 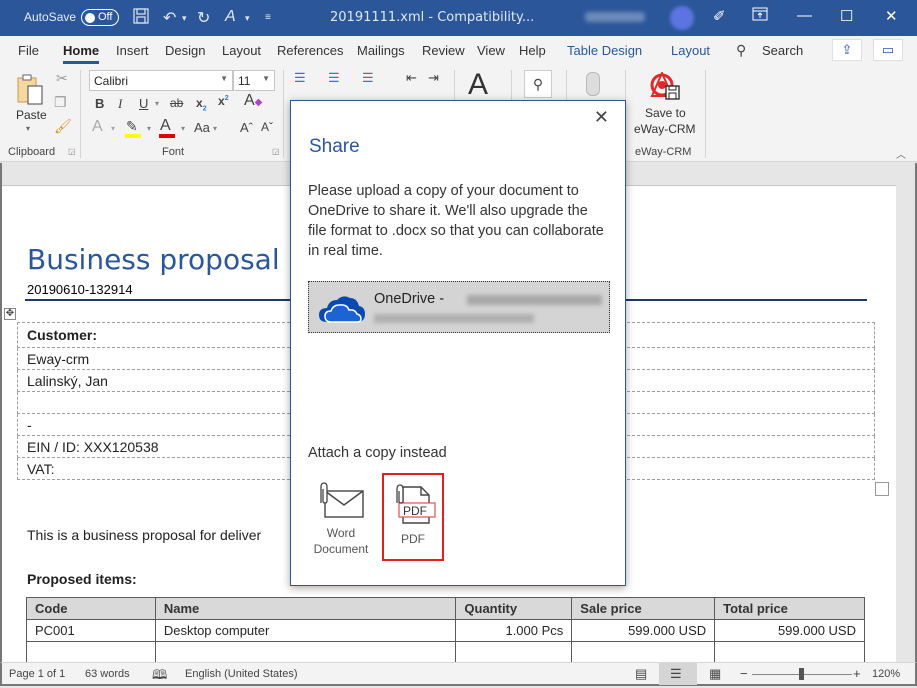 What do you see at coordinates (268, 17) in the screenshot?
I see `customize-qat-icon: ≡` at bounding box center [268, 17].